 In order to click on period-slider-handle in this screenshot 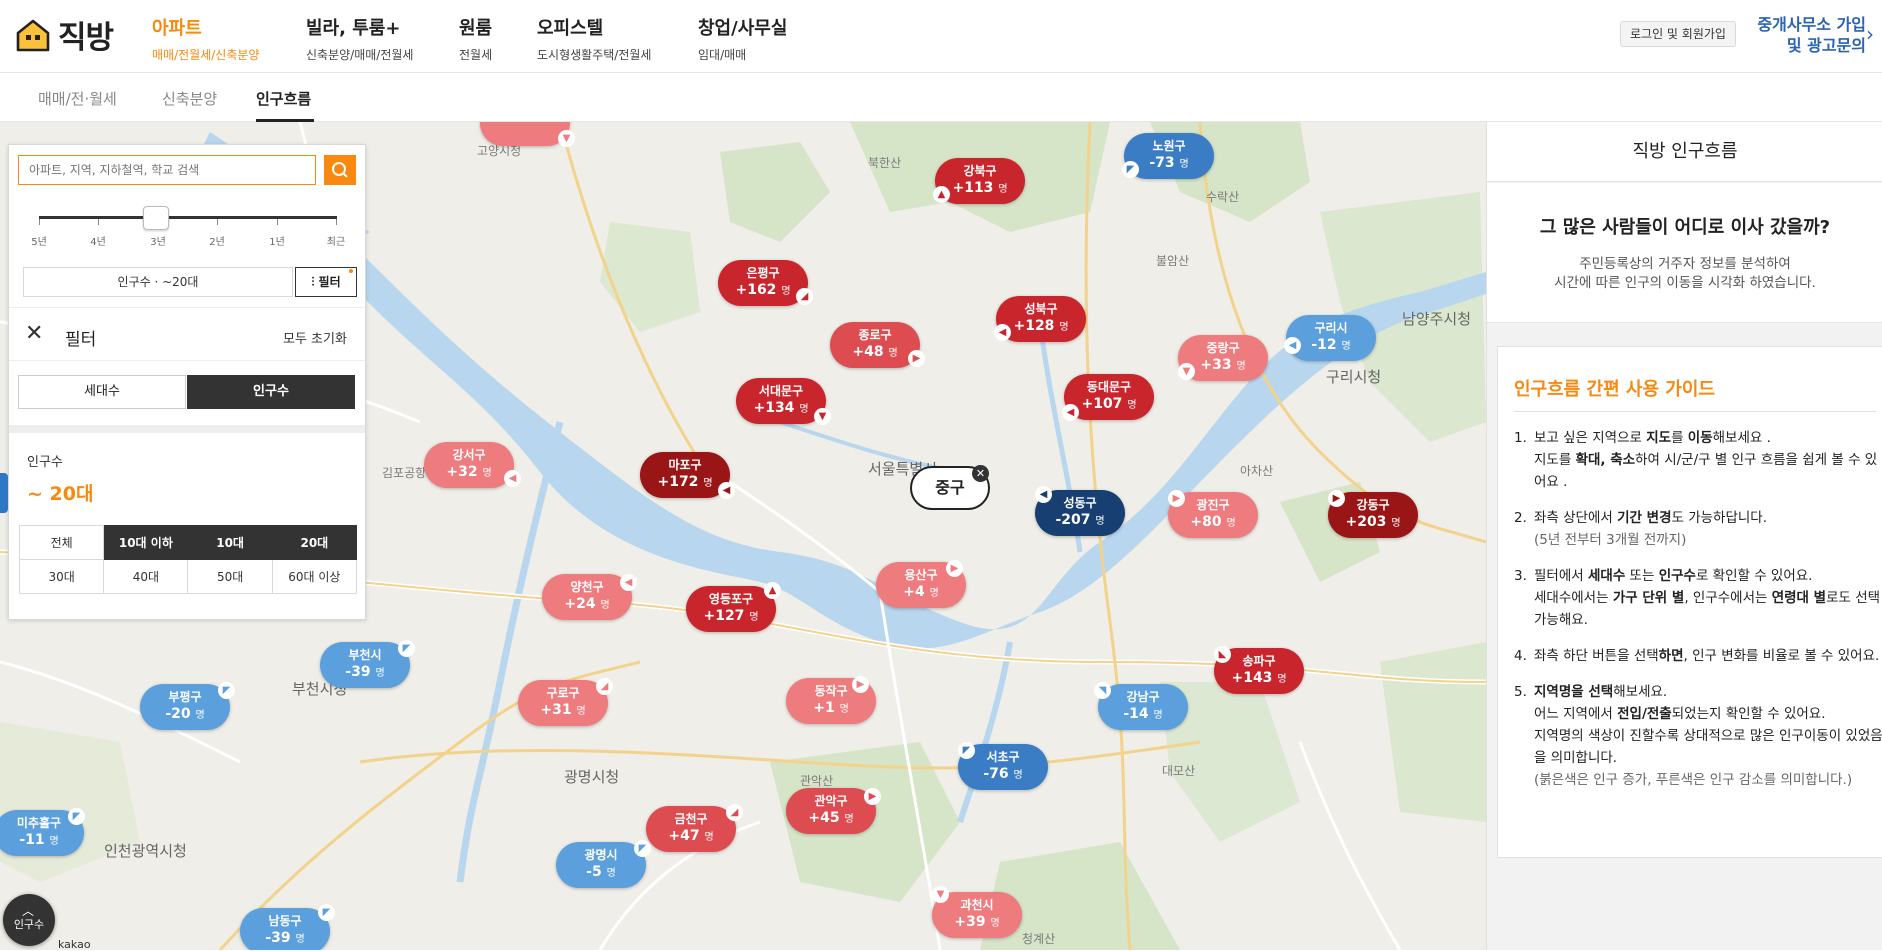, I will do `click(156, 218)`.